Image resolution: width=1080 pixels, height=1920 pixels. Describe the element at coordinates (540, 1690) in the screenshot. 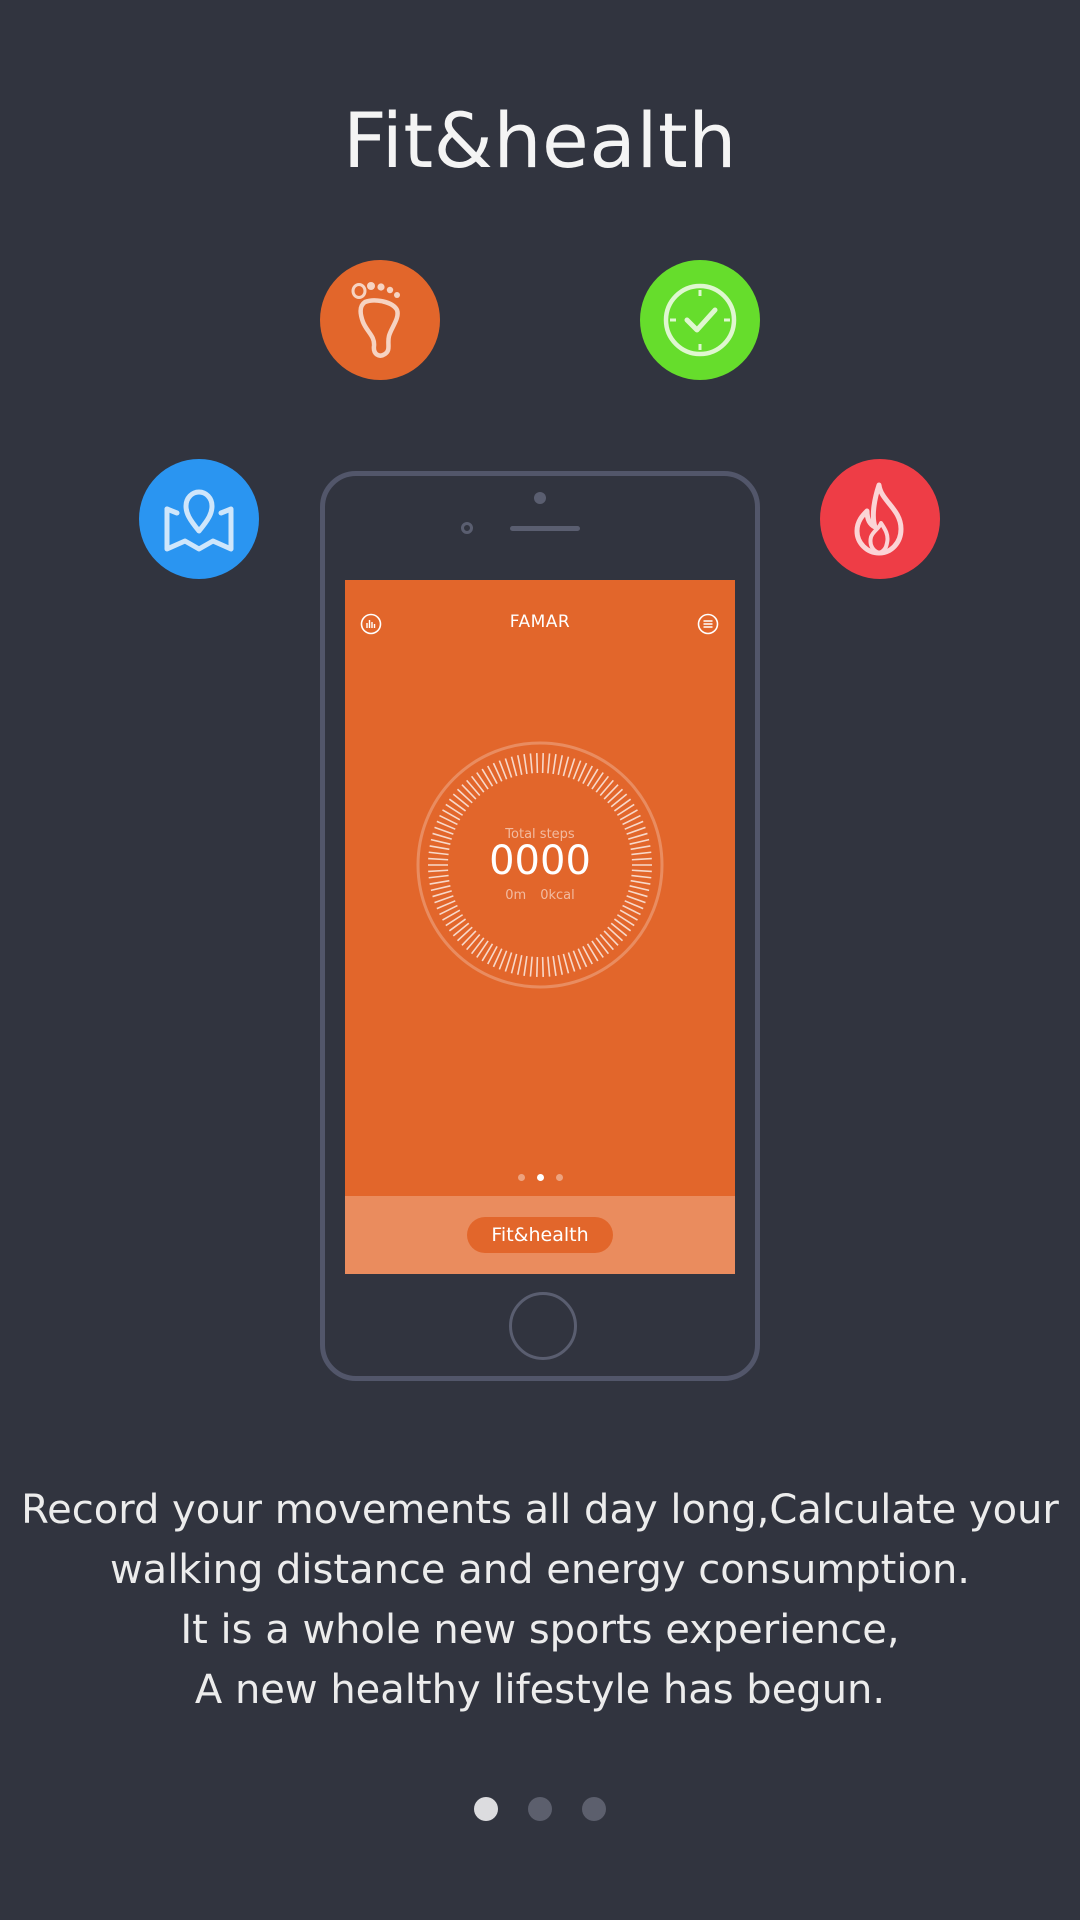

I see `description-line: A new healthy lifestyle has begun.` at that location.